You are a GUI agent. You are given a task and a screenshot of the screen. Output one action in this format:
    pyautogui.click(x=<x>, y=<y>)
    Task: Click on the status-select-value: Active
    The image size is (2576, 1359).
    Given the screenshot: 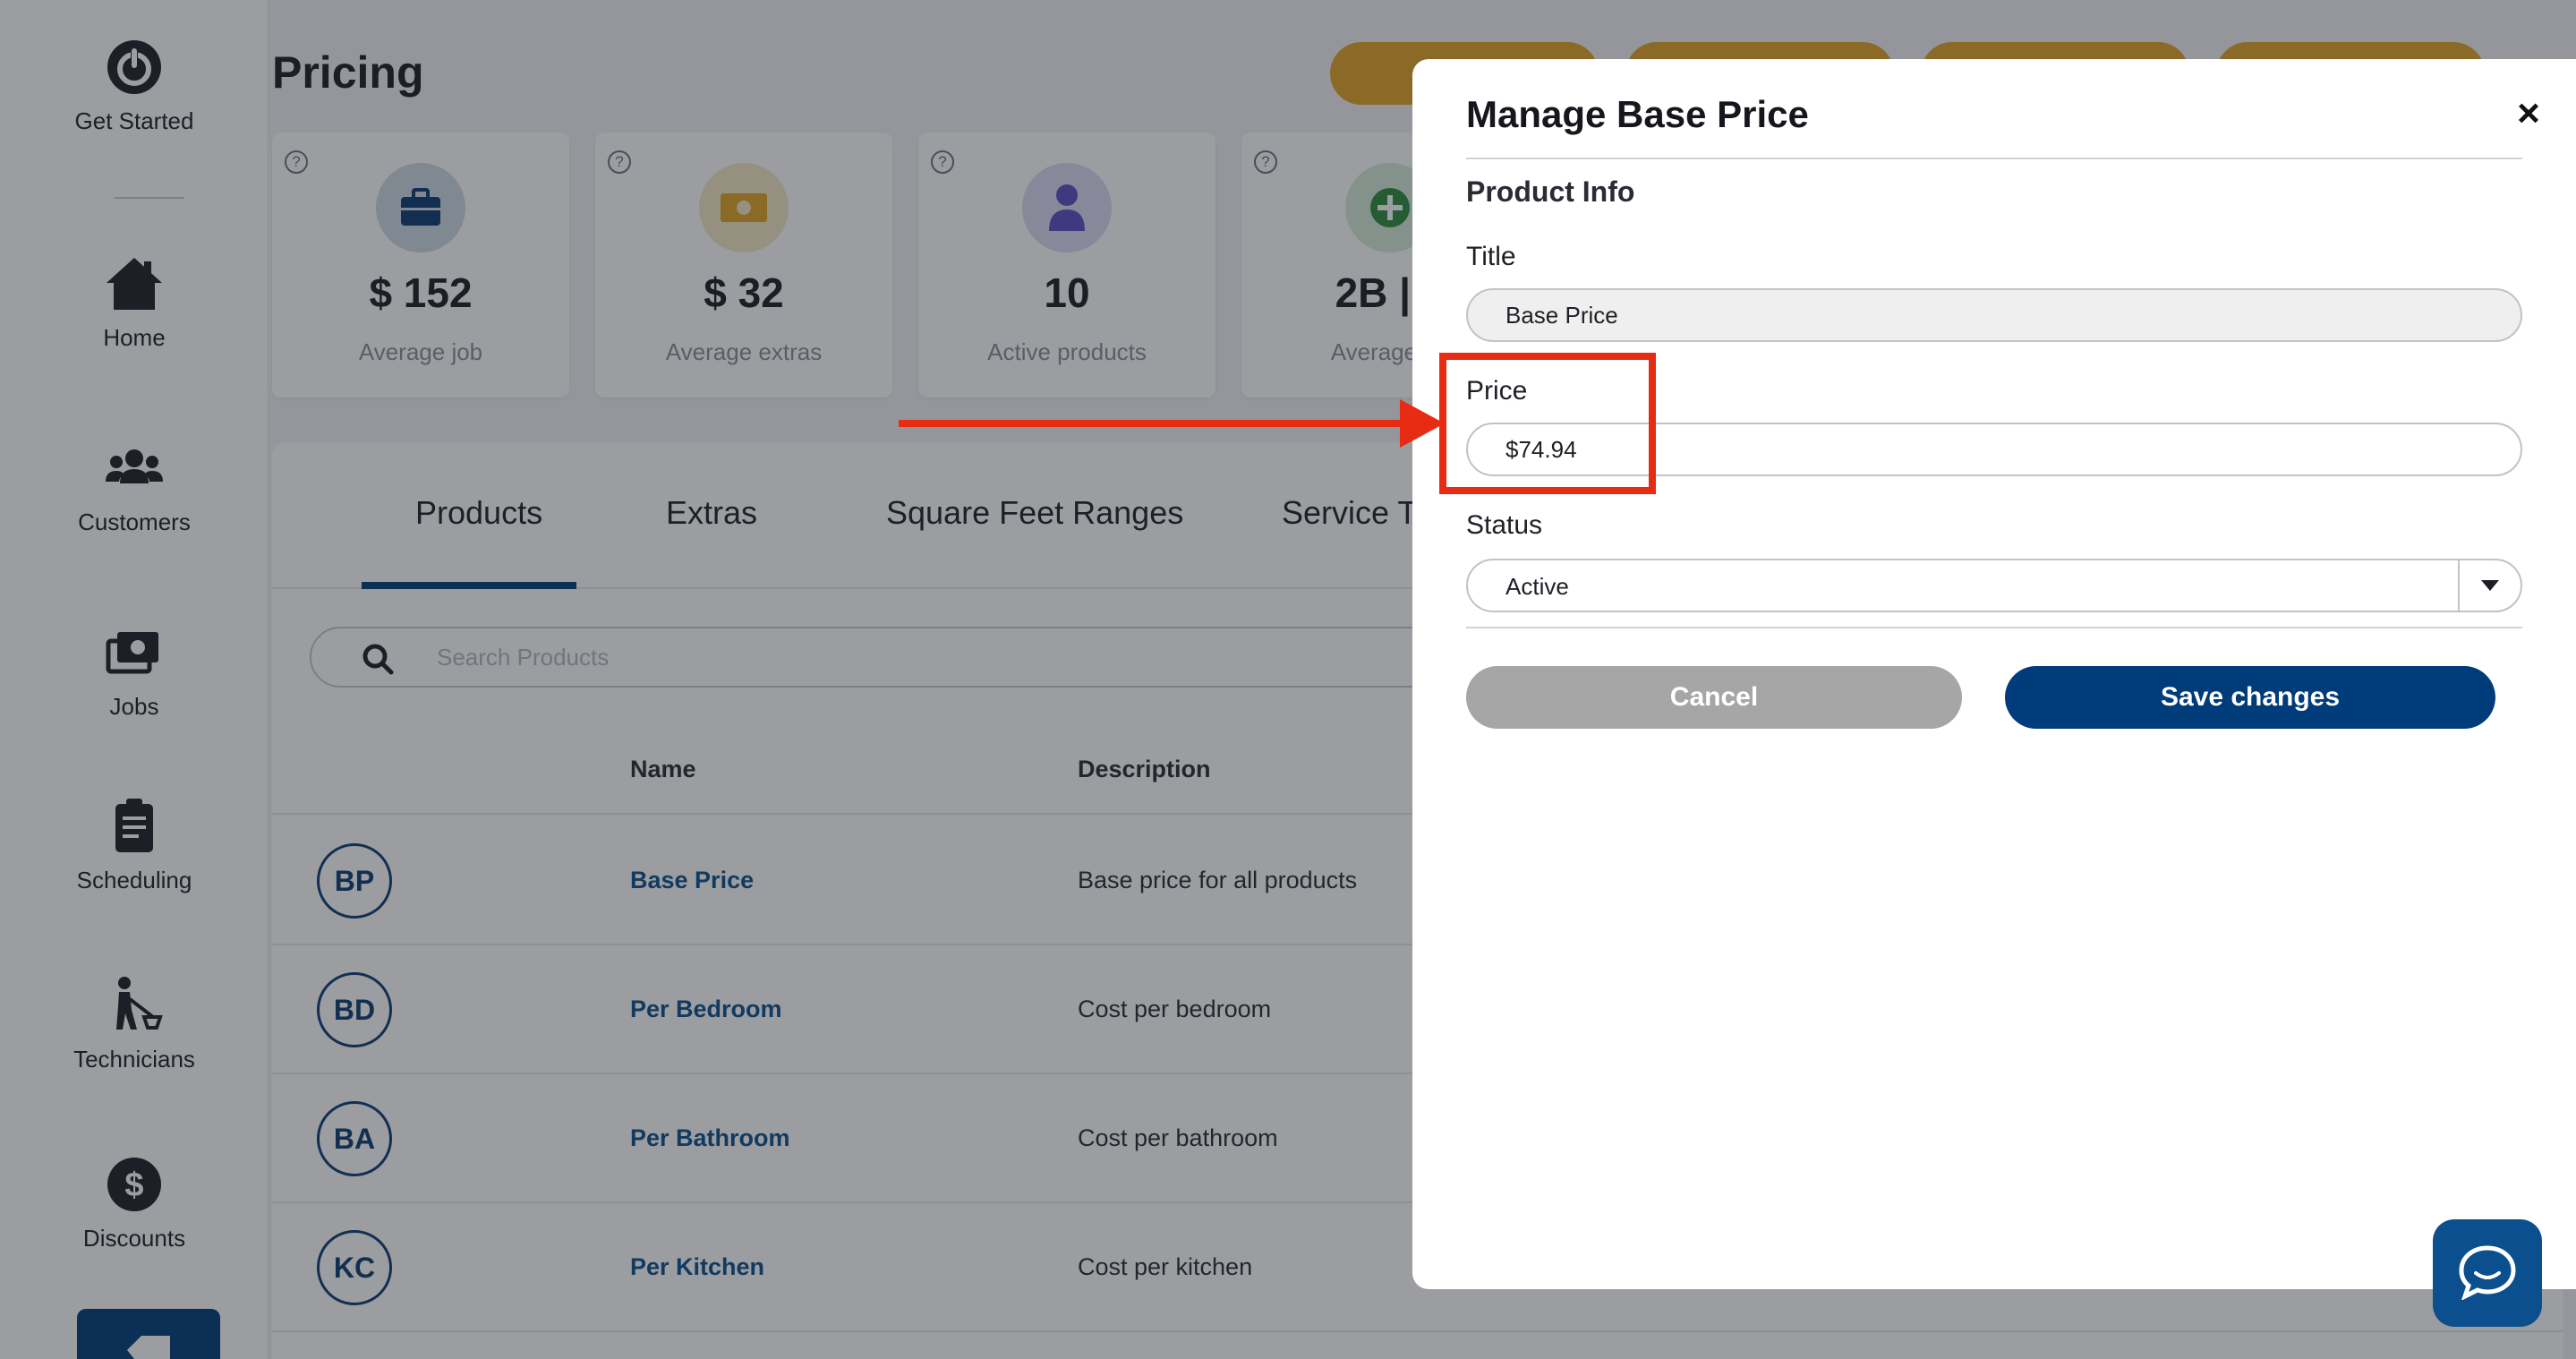 What is the action you would take?
    pyautogui.click(x=1537, y=586)
    